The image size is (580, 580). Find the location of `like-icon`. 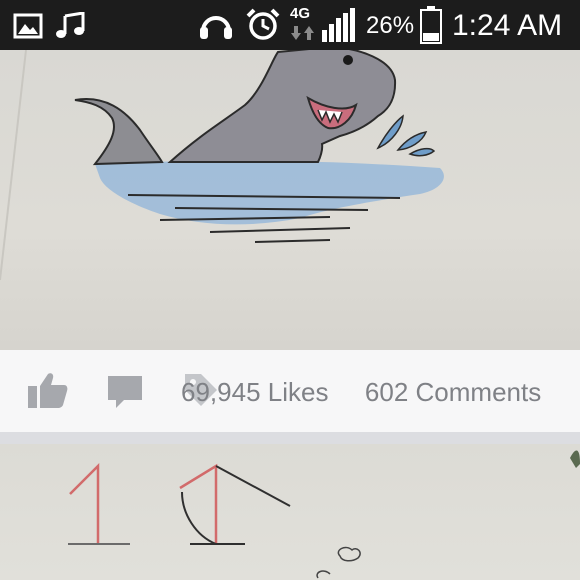

like-icon is located at coordinates (48, 390).